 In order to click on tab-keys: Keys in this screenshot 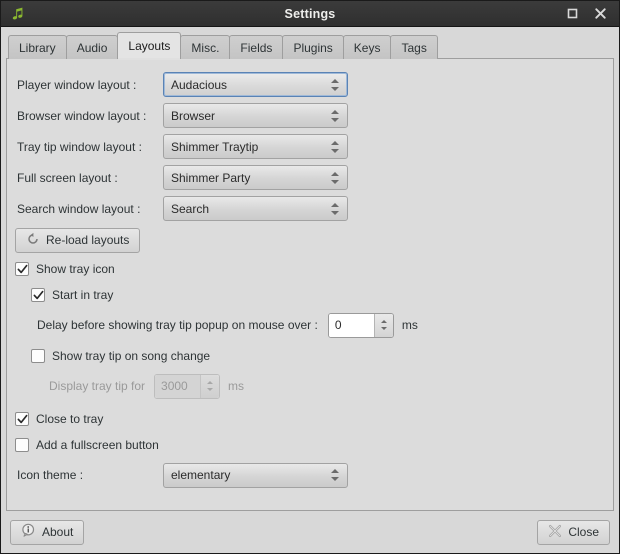, I will do `click(367, 47)`.